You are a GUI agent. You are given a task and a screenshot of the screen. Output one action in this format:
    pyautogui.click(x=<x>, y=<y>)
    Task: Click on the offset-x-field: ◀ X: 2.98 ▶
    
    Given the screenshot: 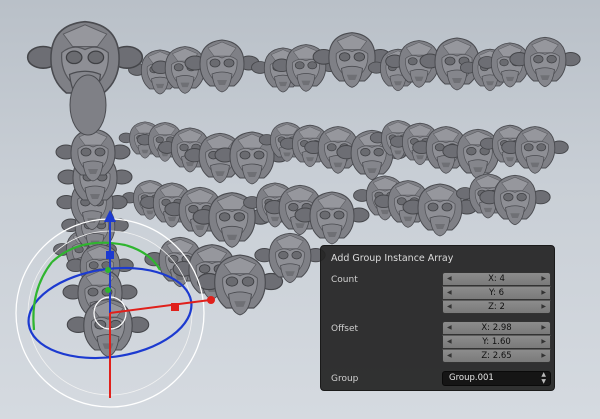 What is the action you would take?
    pyautogui.click(x=496, y=328)
    